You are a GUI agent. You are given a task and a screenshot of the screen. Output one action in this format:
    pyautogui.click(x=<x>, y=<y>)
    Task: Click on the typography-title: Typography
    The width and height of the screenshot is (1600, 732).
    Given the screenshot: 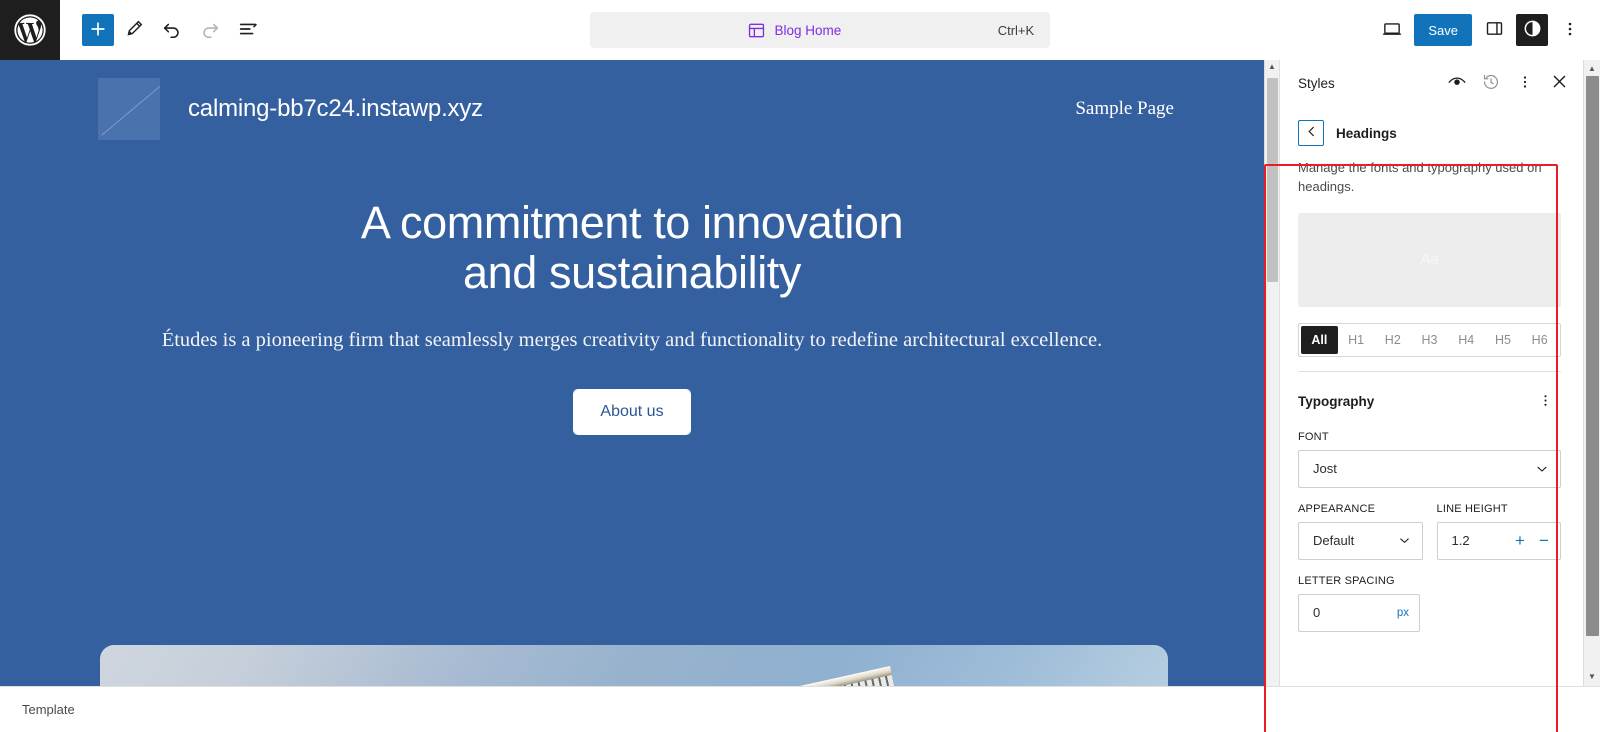 What is the action you would take?
    pyautogui.click(x=1336, y=402)
    